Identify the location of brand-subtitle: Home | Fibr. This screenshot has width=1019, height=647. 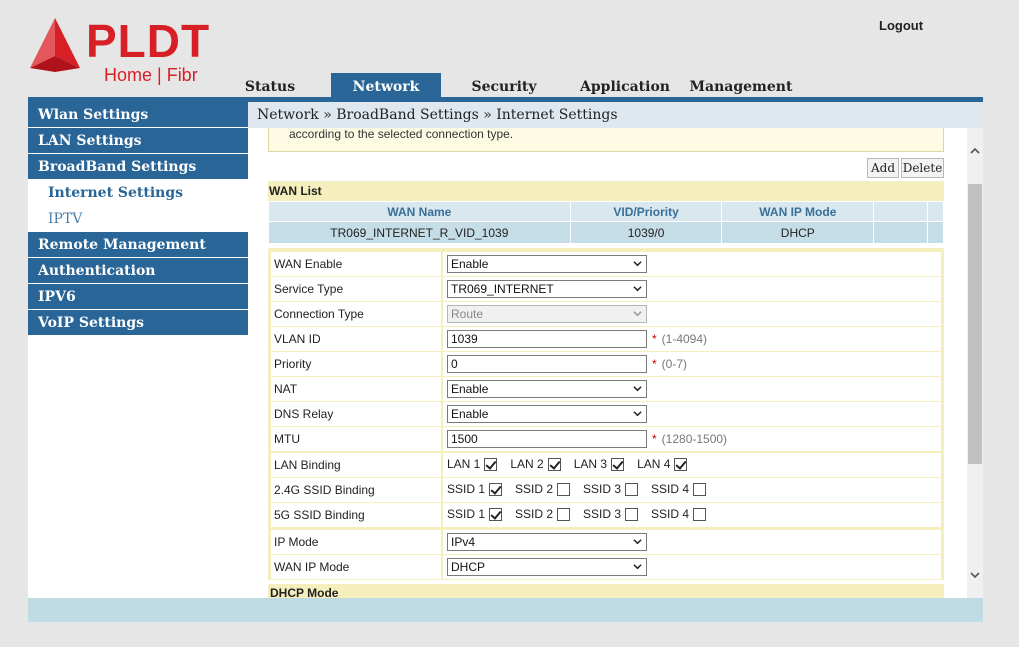
(151, 75).